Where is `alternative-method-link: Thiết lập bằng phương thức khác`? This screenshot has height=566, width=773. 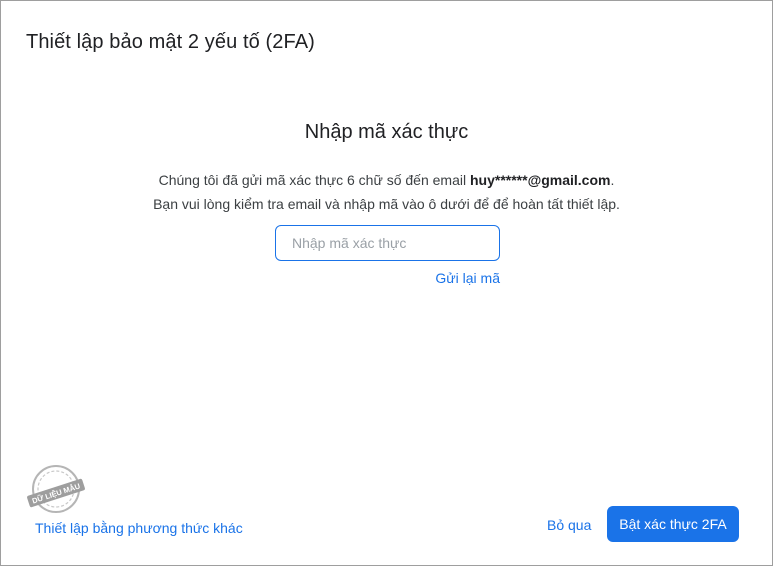 alternative-method-link: Thiết lập bằng phương thức khác is located at coordinates (139, 528).